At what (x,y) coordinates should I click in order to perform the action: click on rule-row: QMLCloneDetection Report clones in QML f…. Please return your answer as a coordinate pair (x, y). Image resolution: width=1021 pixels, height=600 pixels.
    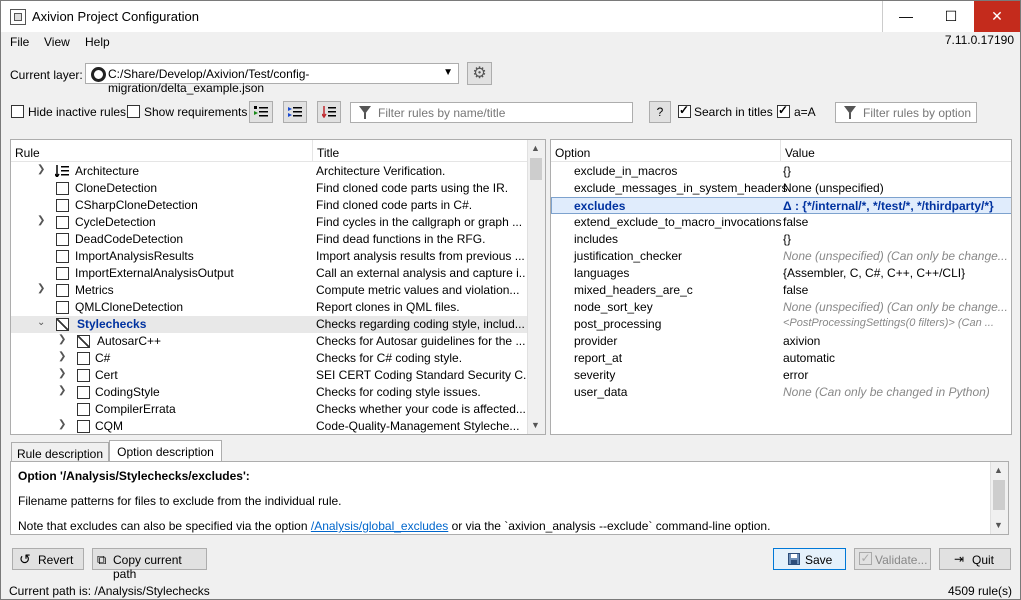
    Looking at the image, I should click on (270, 307).